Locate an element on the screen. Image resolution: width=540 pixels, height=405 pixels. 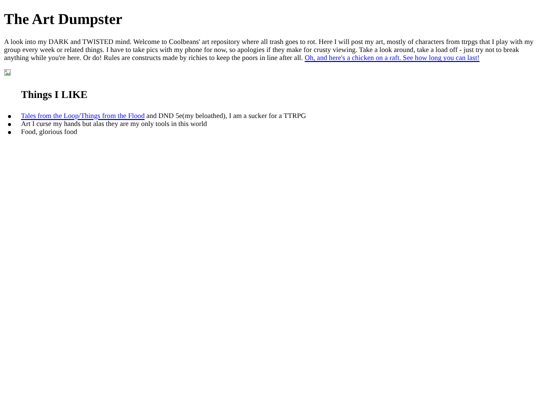
page-title: The Art Dumpster is located at coordinates (63, 20).